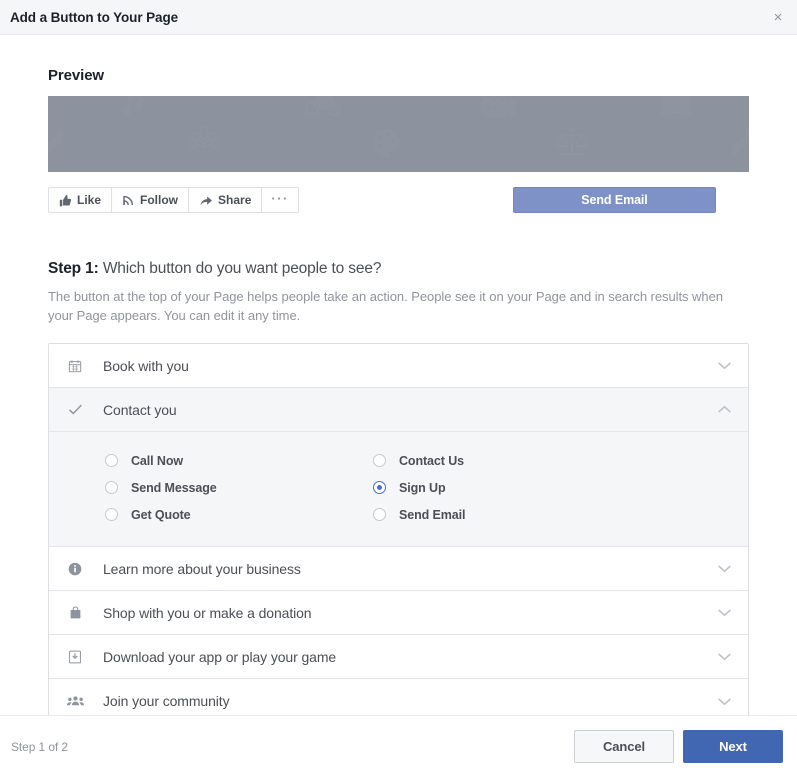 This screenshot has height=777, width=797. Describe the element at coordinates (75, 409) in the screenshot. I see `check-icon` at that location.